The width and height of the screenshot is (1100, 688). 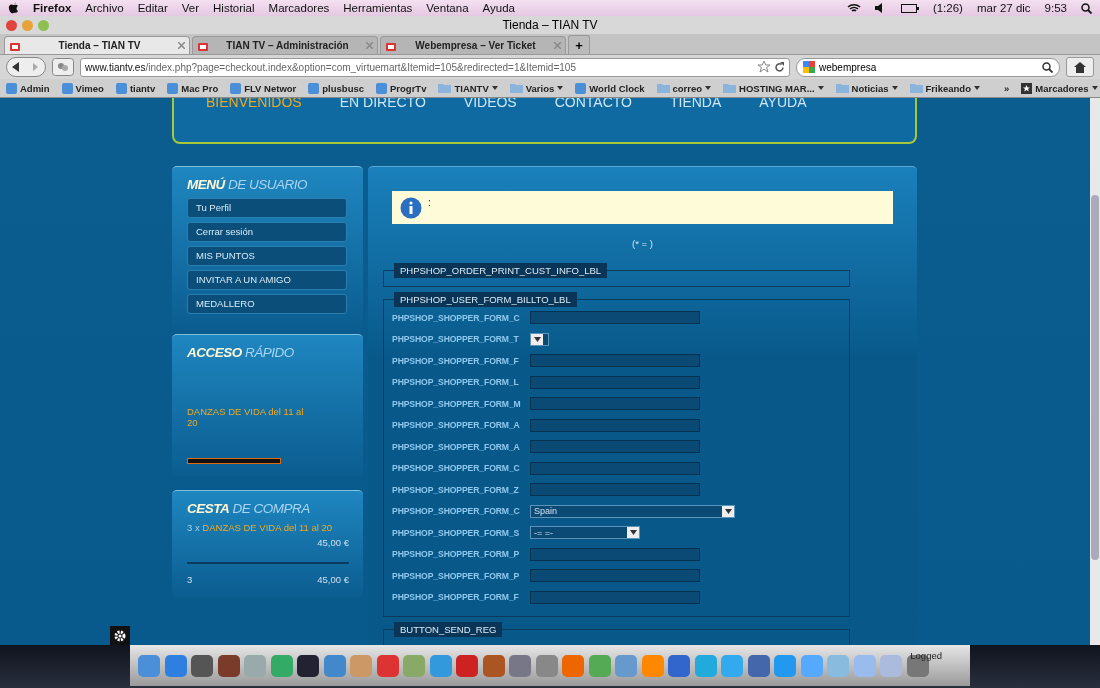 What do you see at coordinates (332, 542) in the screenshot?
I see `item-price: 45,00 €` at bounding box center [332, 542].